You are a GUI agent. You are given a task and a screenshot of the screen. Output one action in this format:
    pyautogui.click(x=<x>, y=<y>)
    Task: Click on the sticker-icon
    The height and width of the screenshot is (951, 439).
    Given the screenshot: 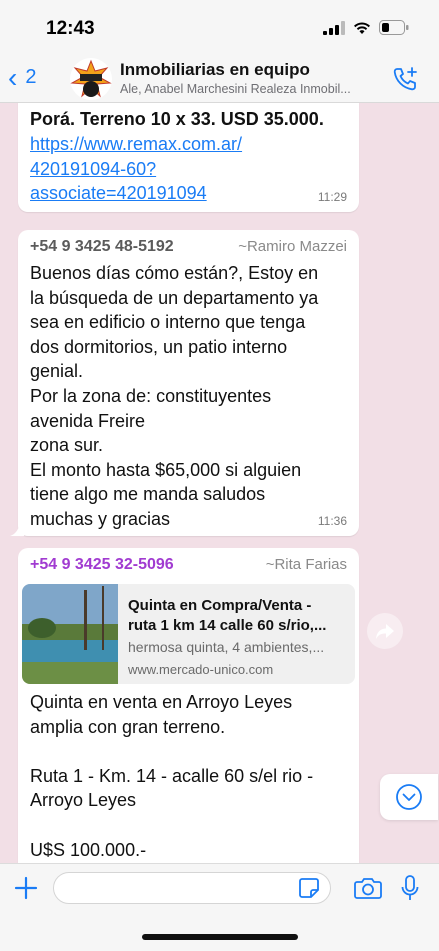 What is the action you would take?
    pyautogui.click(x=309, y=888)
    